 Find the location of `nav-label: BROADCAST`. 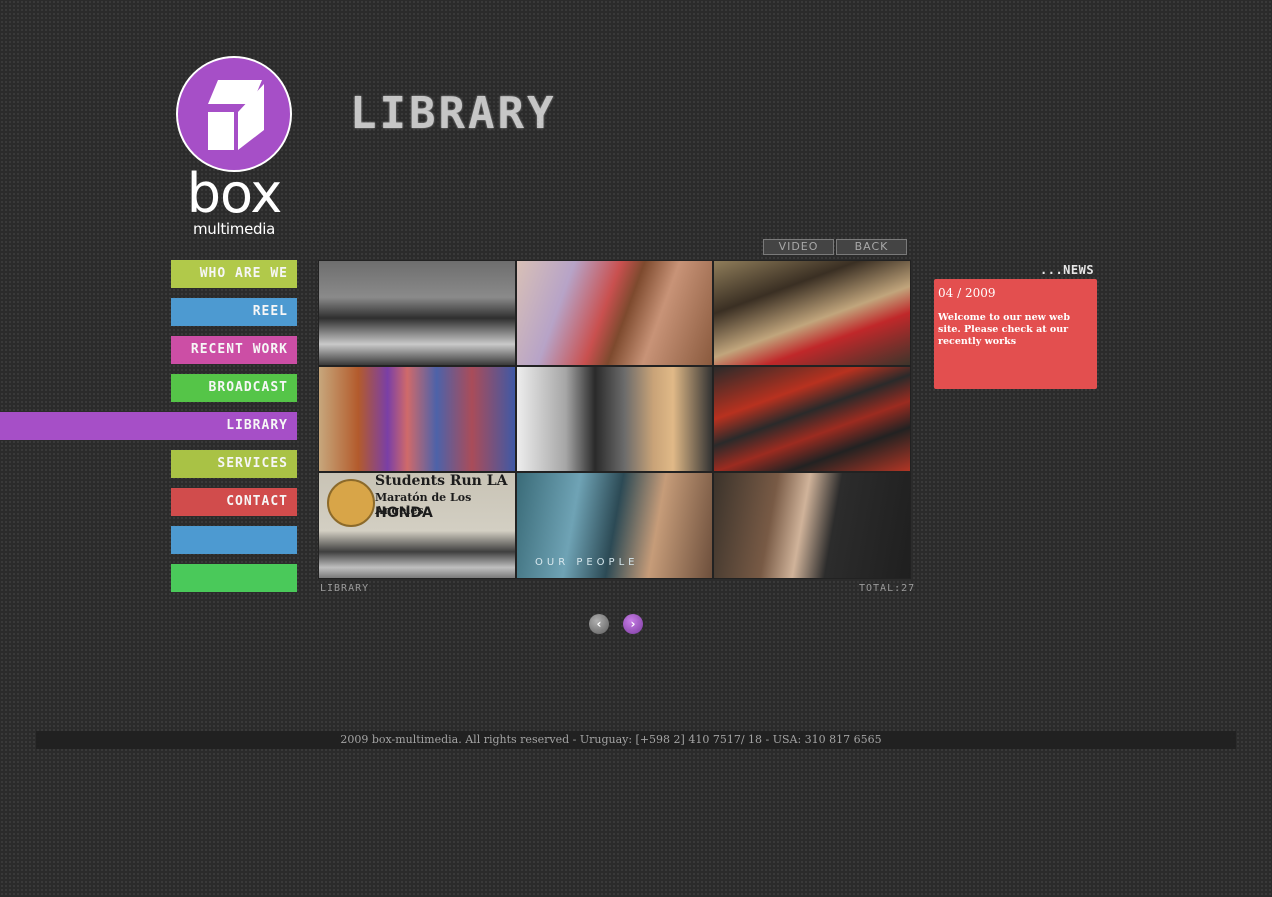

nav-label: BROADCAST is located at coordinates (248, 387).